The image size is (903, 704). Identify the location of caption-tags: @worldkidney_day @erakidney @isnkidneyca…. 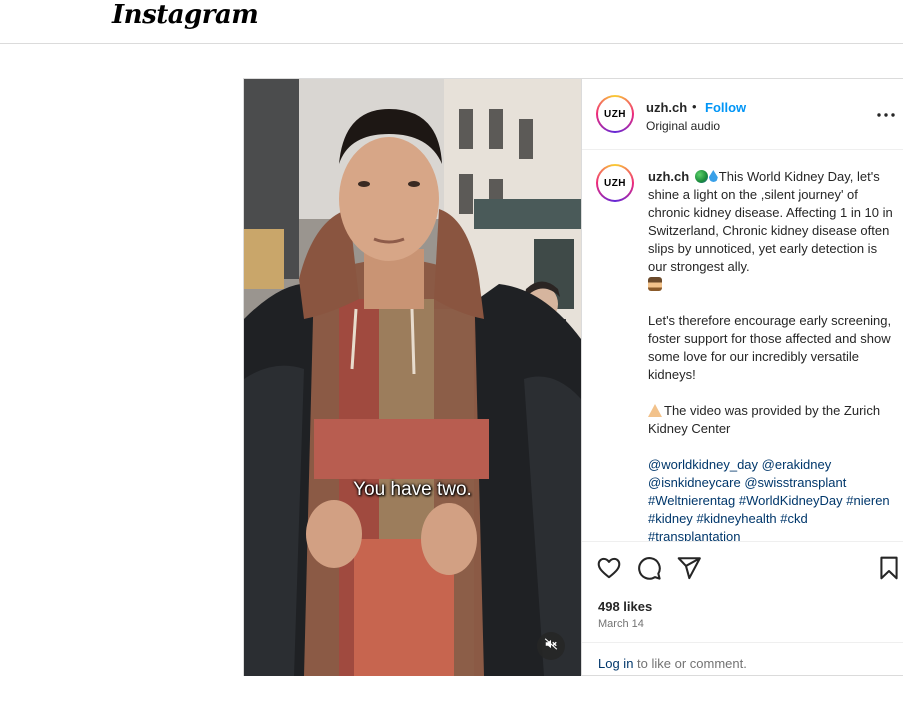
(773, 498).